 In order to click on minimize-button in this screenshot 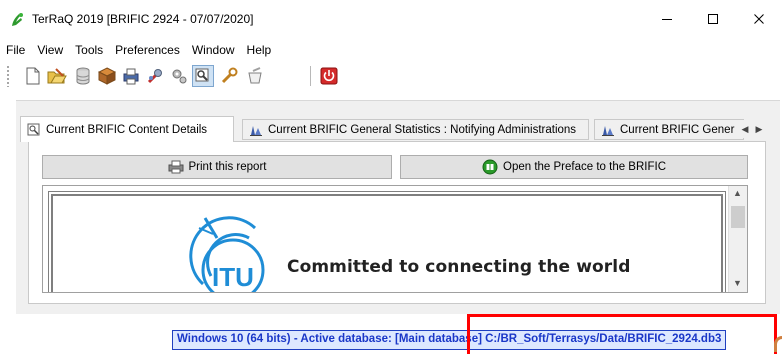, I will do `click(667, 19)`.